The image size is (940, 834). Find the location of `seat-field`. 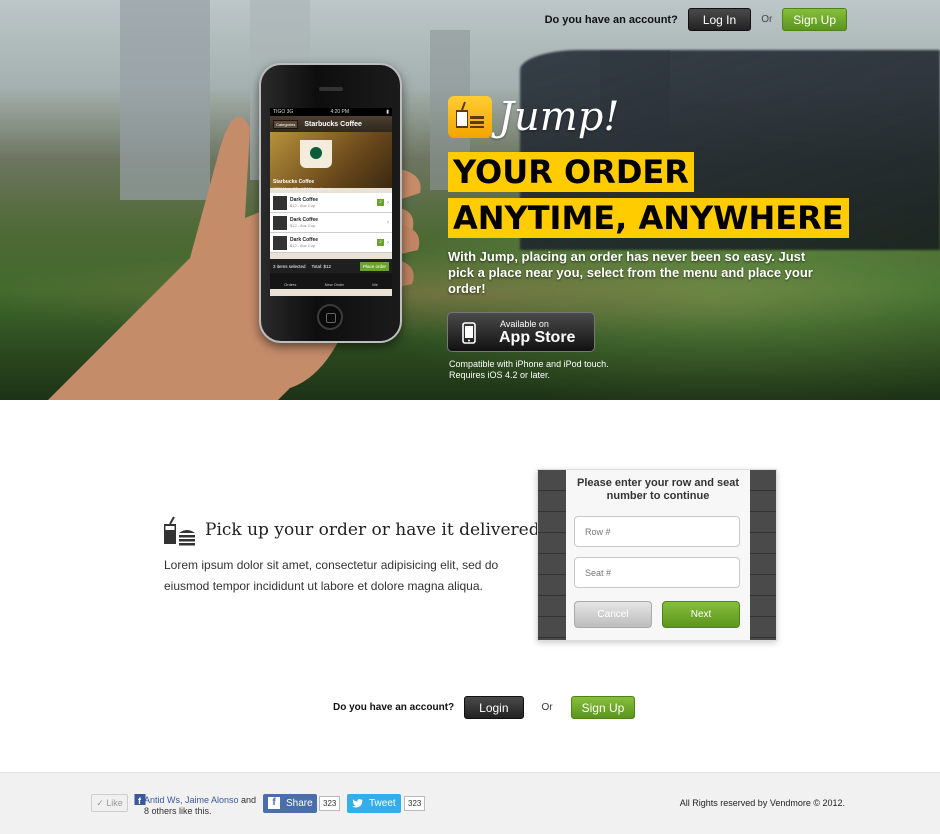

seat-field is located at coordinates (657, 572).